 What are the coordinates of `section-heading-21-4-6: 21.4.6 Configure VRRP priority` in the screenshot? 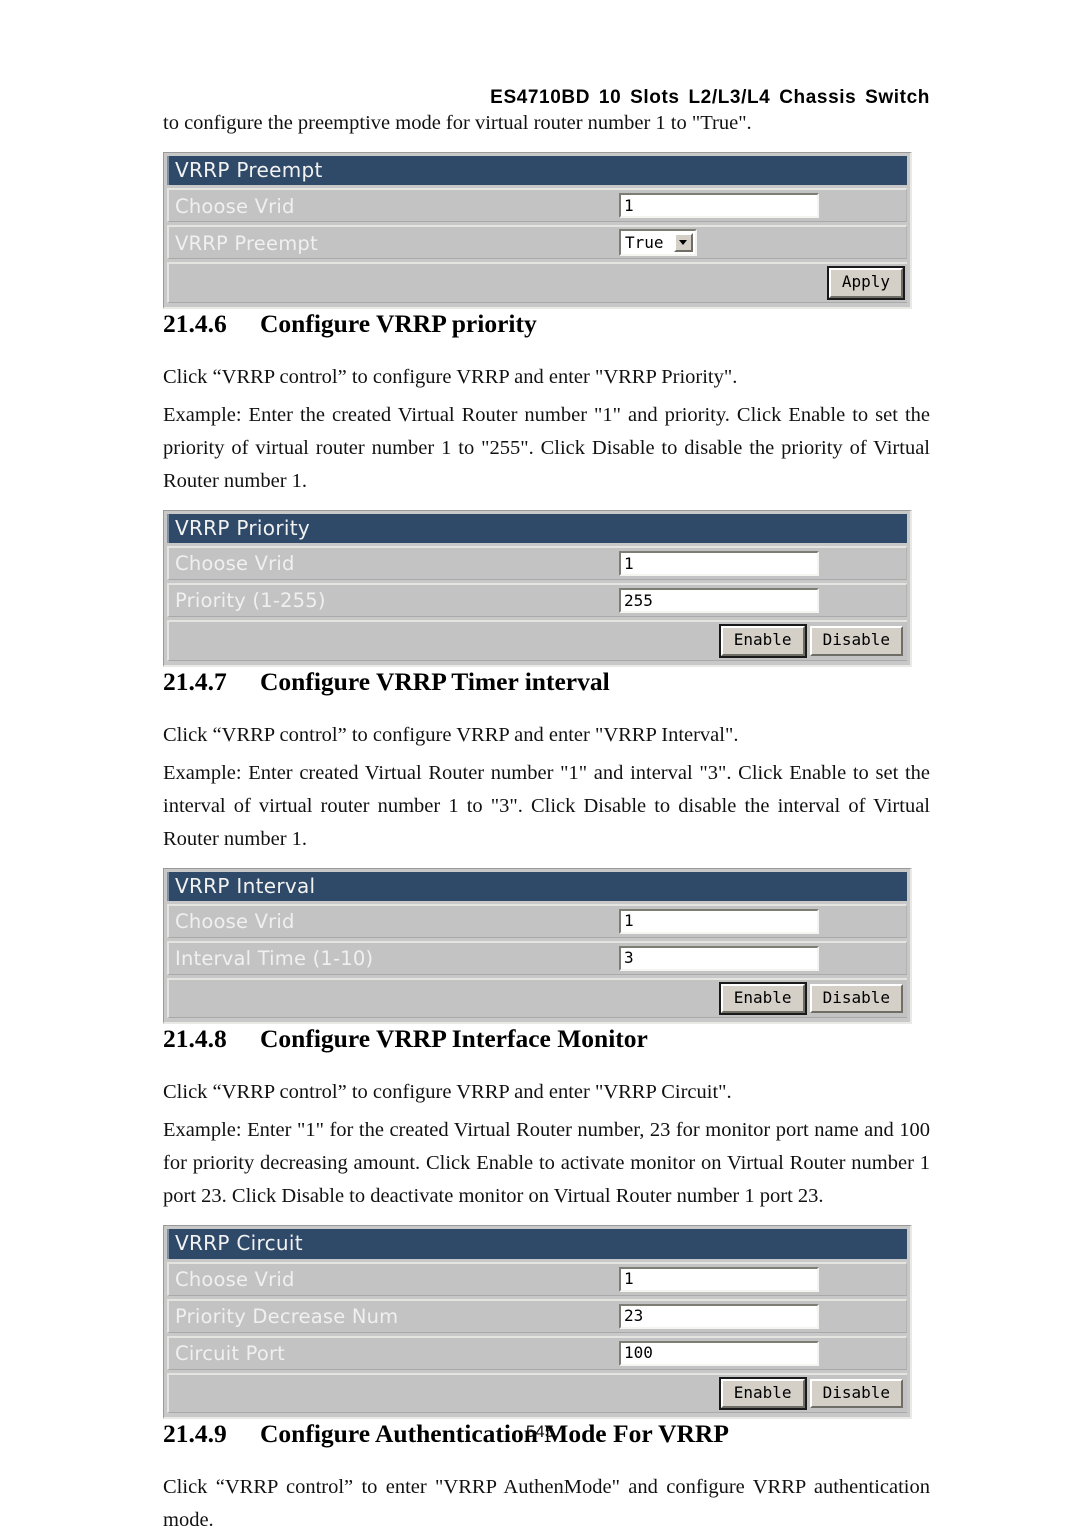 It's located at (546, 324).